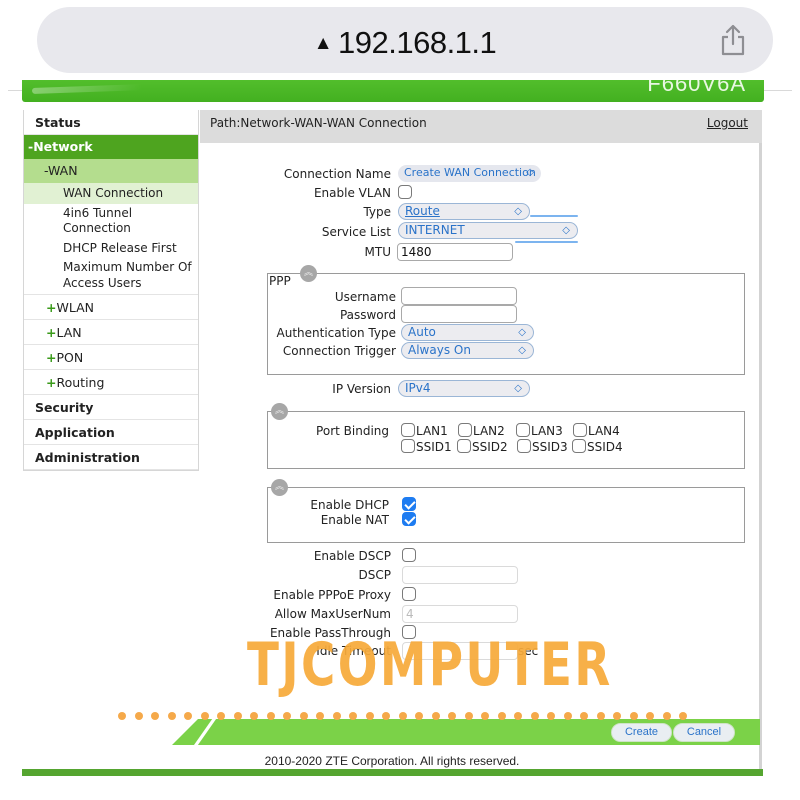 The width and height of the screenshot is (800, 800). What do you see at coordinates (488, 230) in the screenshot?
I see `service-list-select: INTERNET ◇` at bounding box center [488, 230].